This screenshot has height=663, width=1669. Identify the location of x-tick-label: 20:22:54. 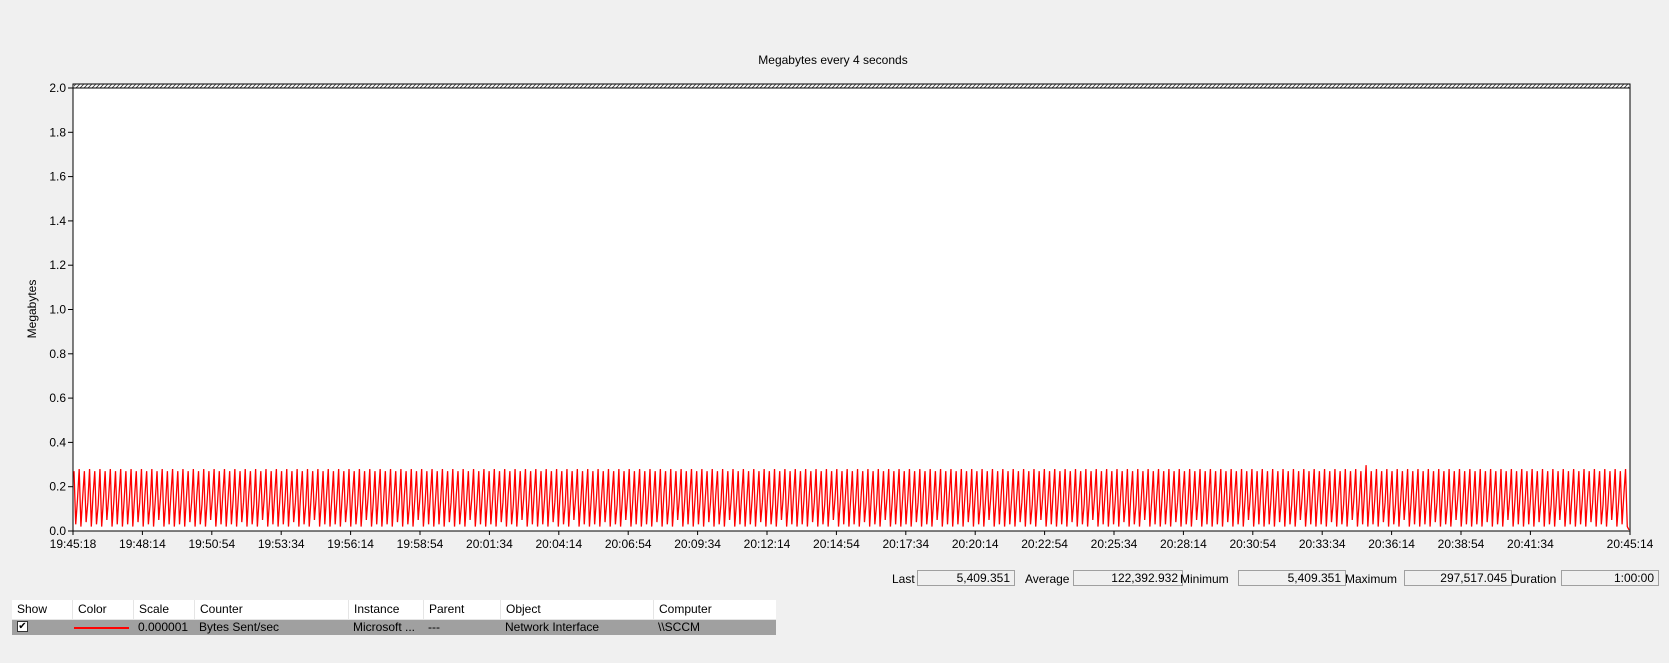
(1044, 544).